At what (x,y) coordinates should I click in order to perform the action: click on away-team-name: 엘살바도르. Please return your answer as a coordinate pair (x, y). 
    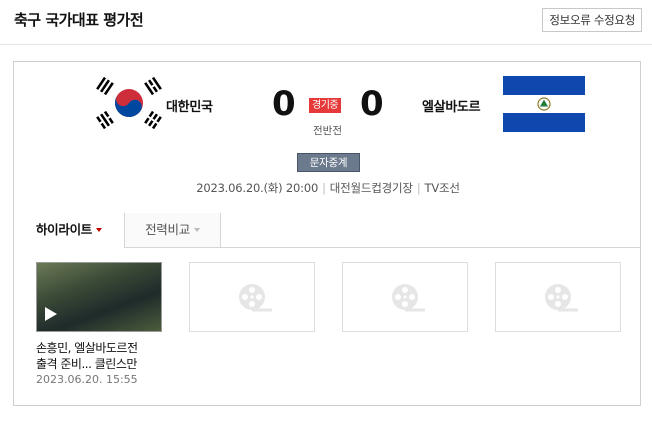
    Looking at the image, I should click on (451, 105).